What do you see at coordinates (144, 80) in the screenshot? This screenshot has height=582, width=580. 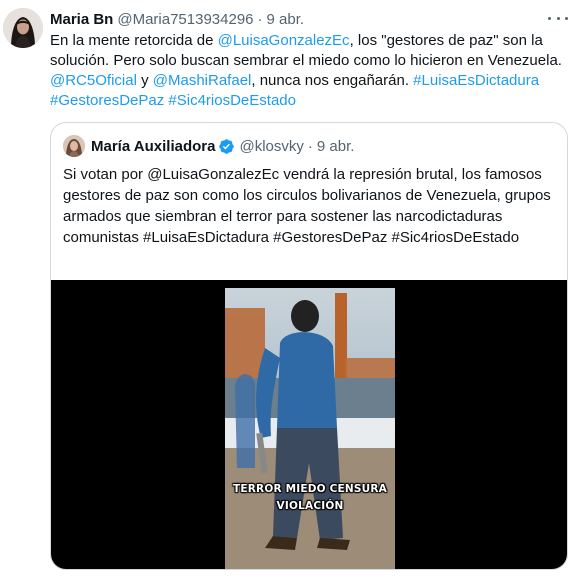 I see `tweet-text-segment: y` at bounding box center [144, 80].